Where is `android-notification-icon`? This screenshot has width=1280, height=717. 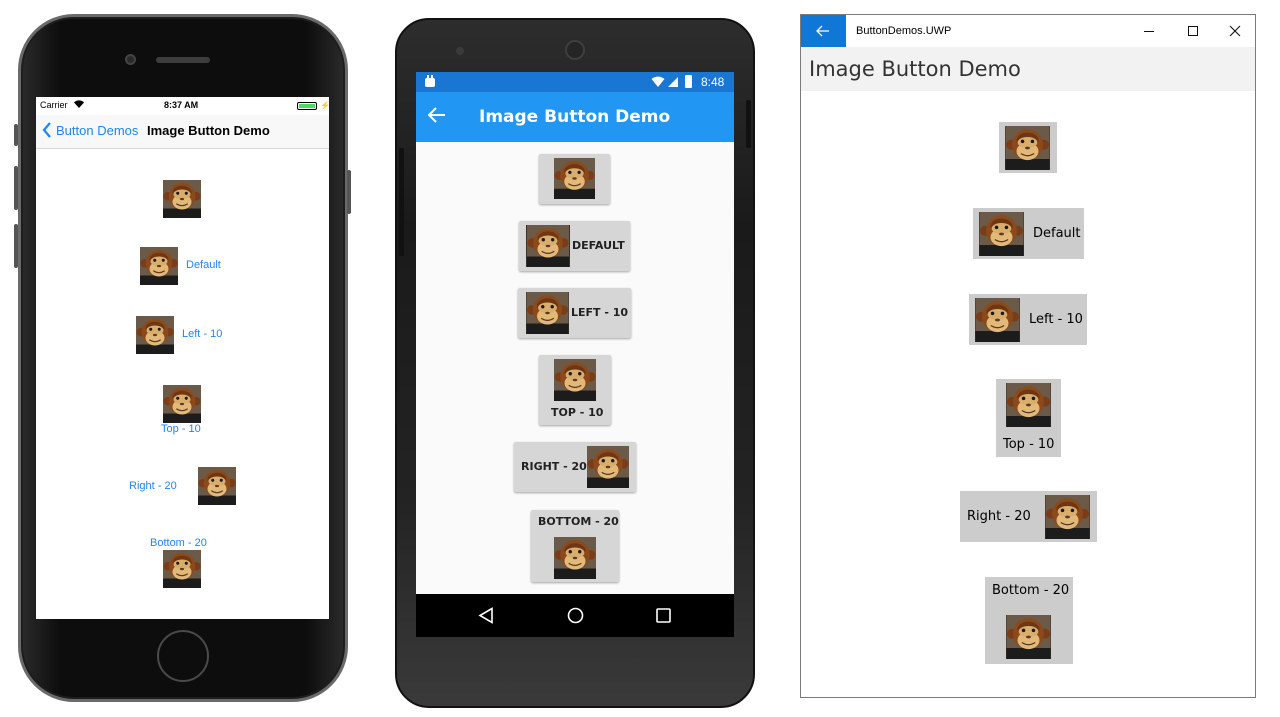
android-notification-icon is located at coordinates (430, 83).